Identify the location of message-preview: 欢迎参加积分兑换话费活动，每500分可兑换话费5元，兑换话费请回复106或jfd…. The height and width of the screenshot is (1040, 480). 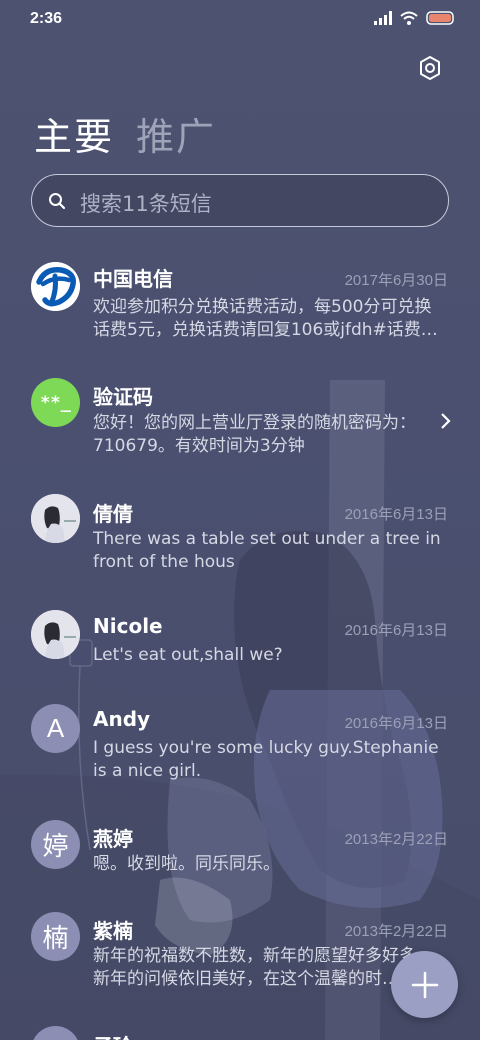
(265, 318).